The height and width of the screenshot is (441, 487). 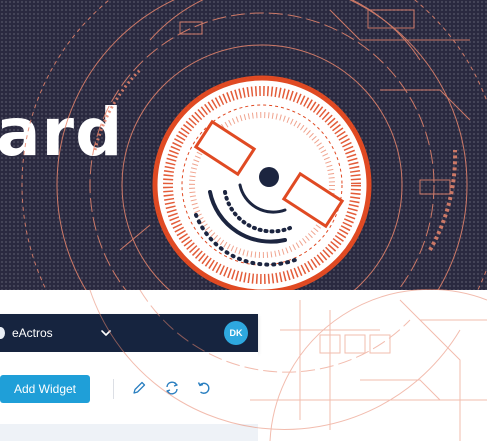 I want to click on refresh-icon, so click(x=172, y=388).